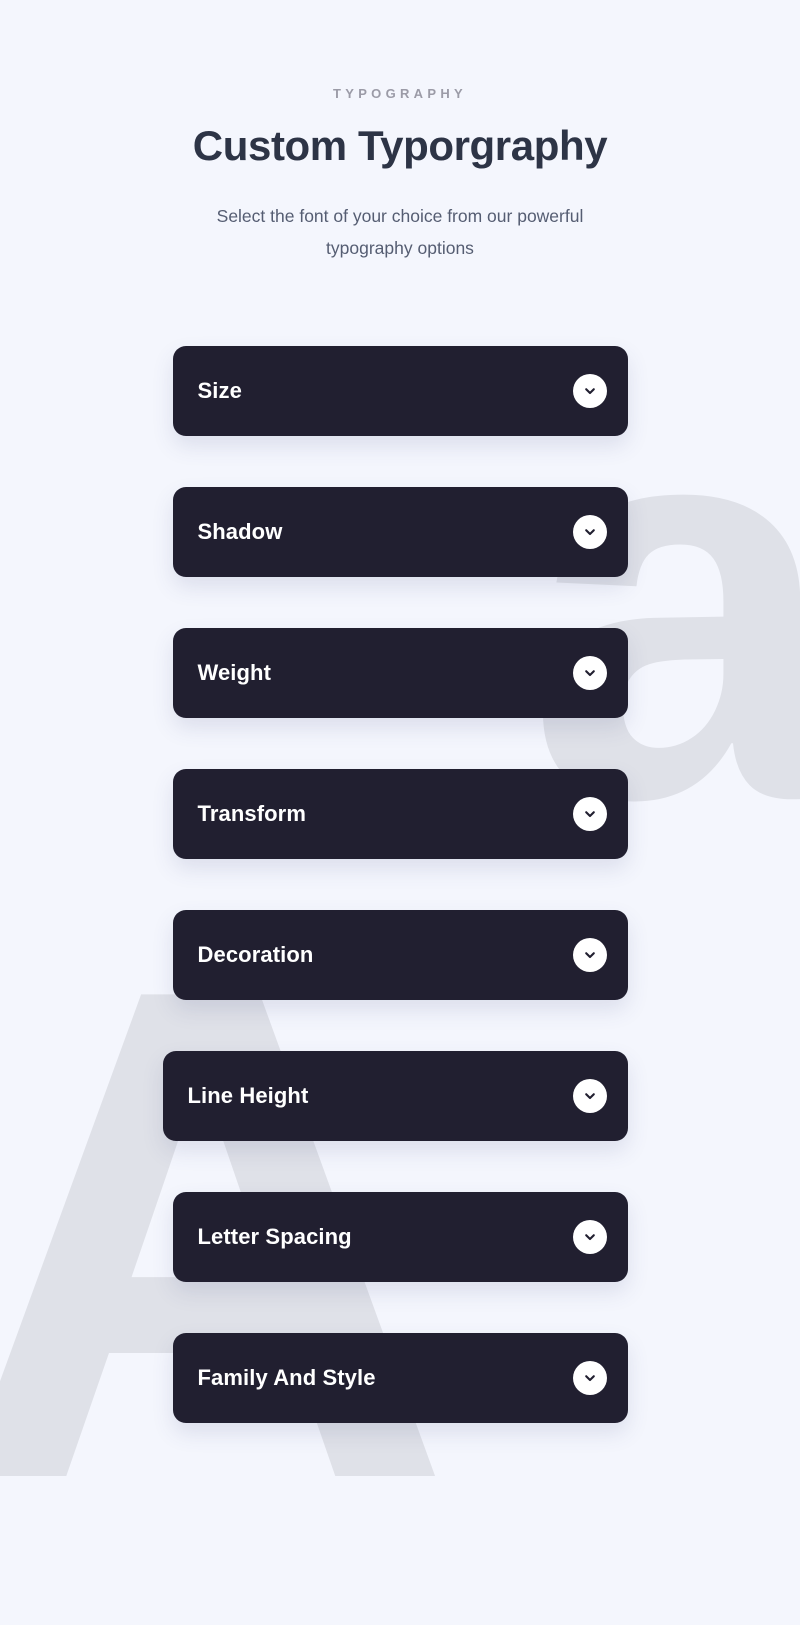 This screenshot has height=1625, width=800. I want to click on page-title: Custom Typorgraphy, so click(400, 145).